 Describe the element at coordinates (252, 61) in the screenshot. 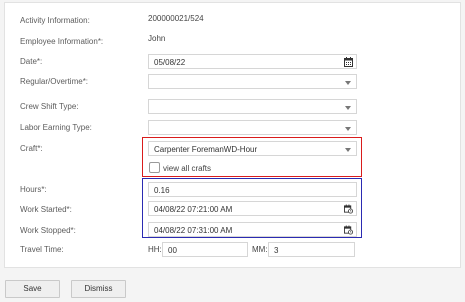

I see `date-field: 05/08/22` at that location.